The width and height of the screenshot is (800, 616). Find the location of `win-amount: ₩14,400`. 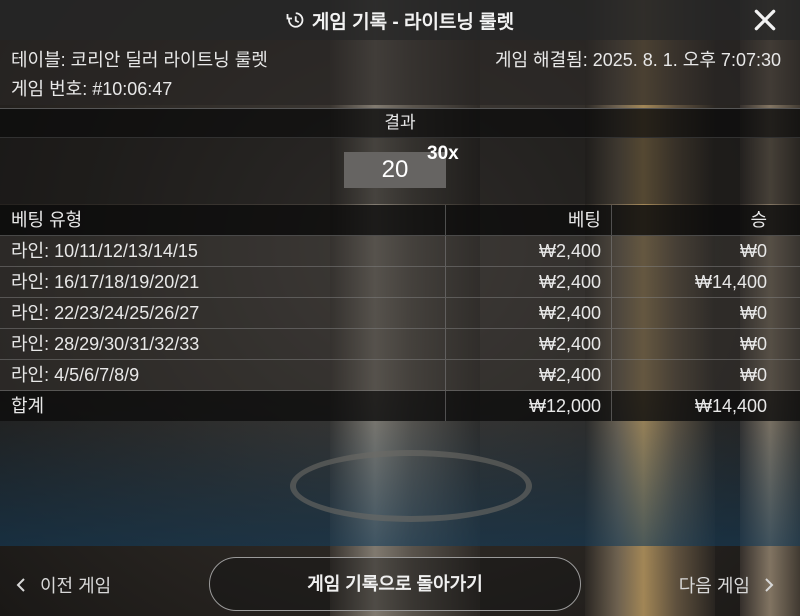

win-amount: ₩14,400 is located at coordinates (730, 282).